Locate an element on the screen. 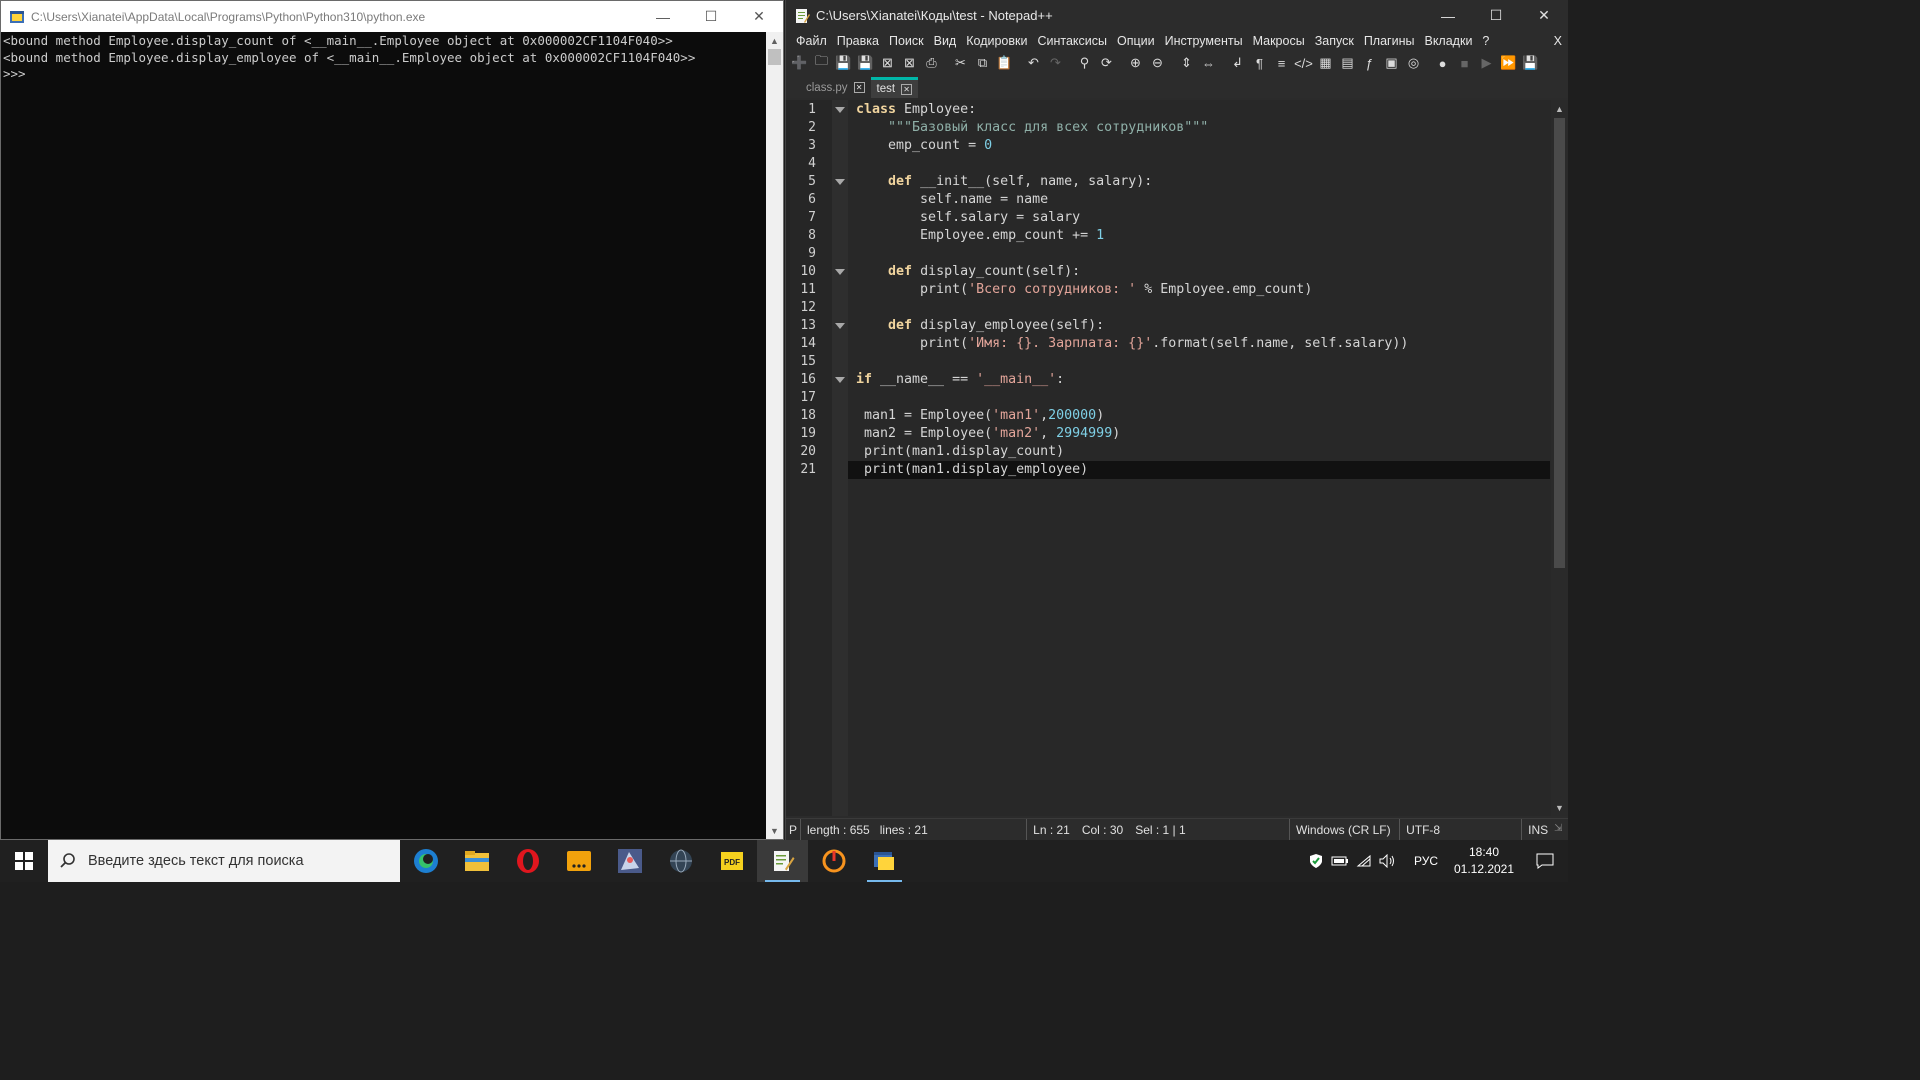 The image size is (1920, 1080). open-file-icon: 🗀 is located at coordinates (821, 63).